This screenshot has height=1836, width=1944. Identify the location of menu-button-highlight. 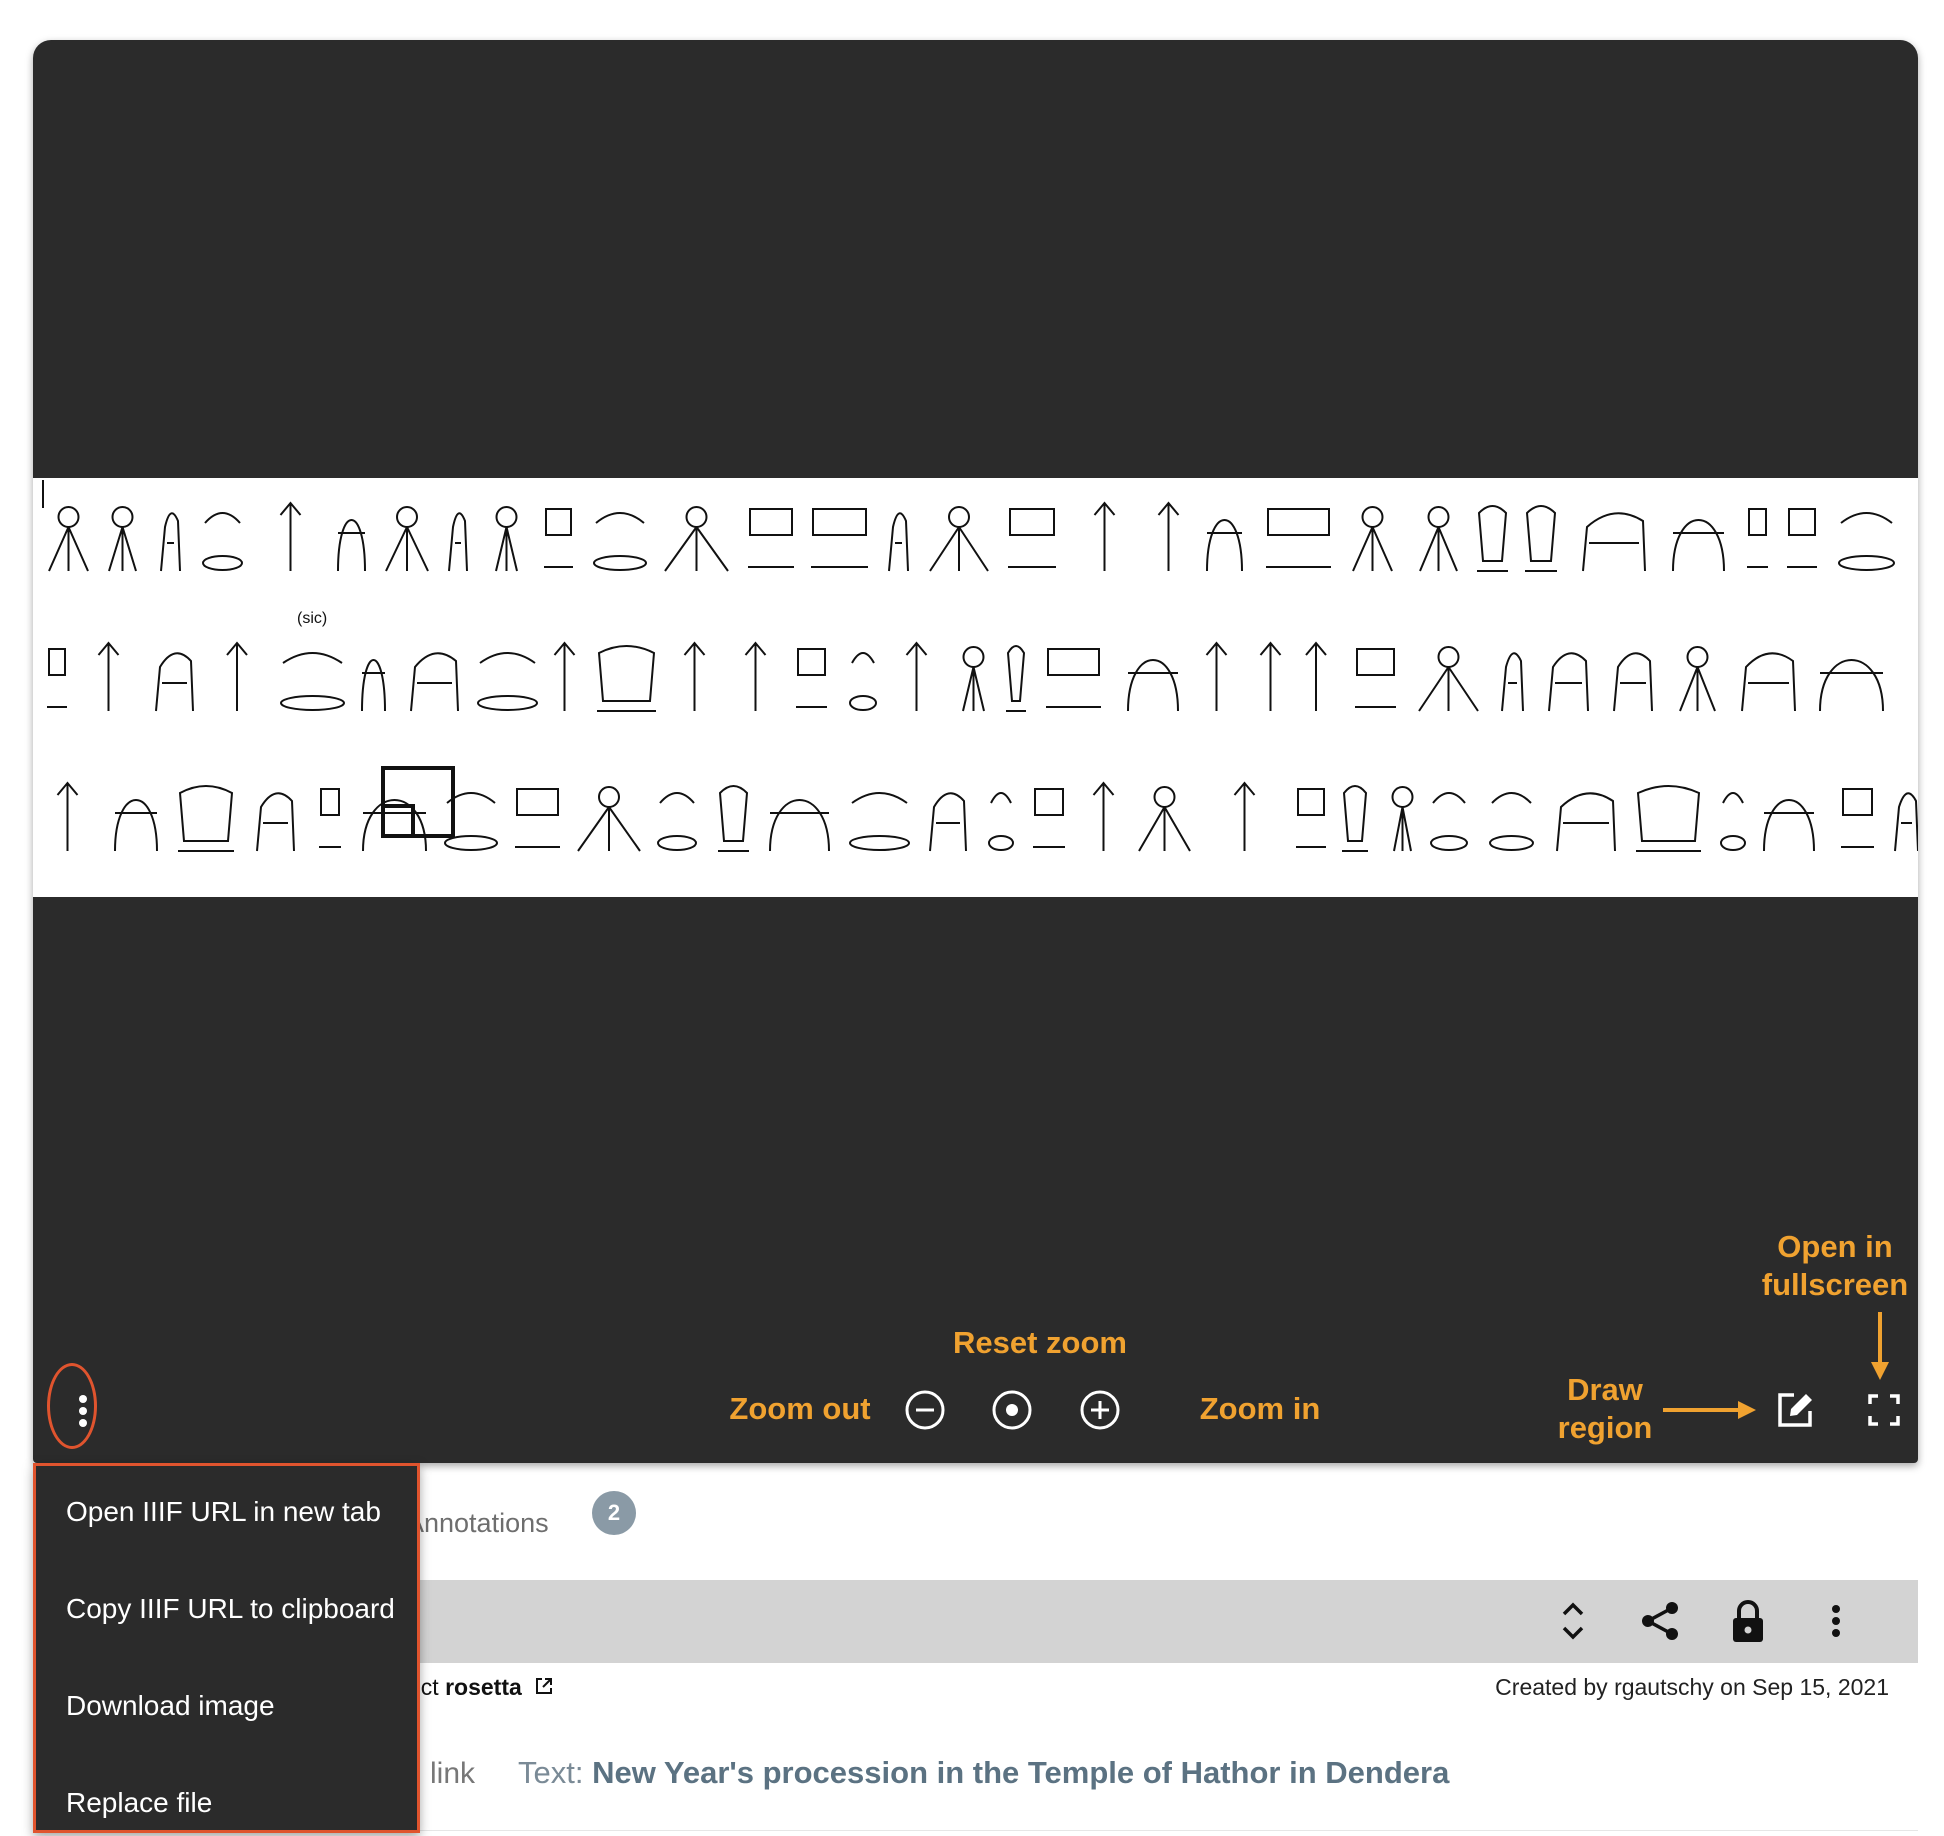
(72, 1406).